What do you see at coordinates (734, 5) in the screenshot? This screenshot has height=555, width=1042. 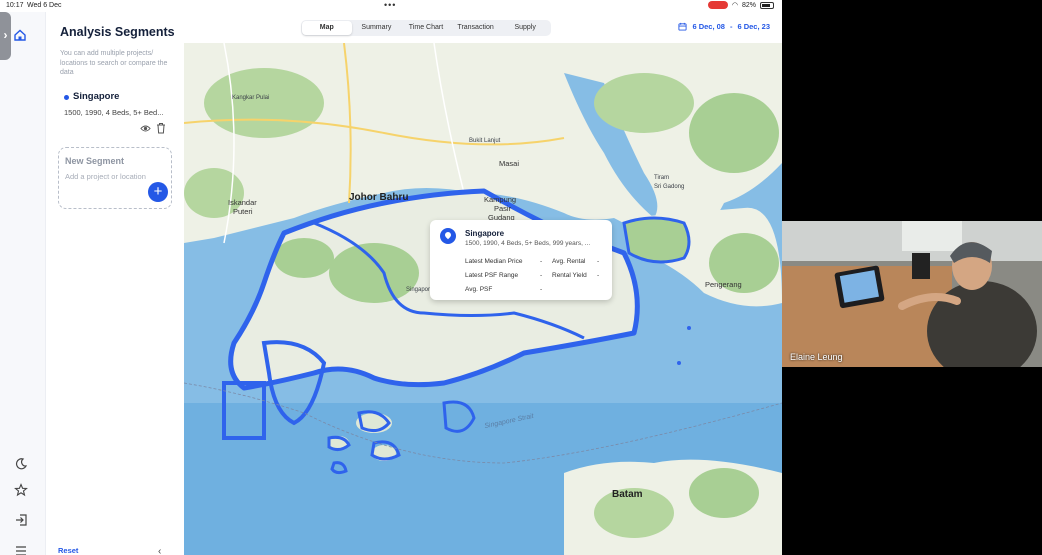 I see `wifi-icon: ◠` at bounding box center [734, 5].